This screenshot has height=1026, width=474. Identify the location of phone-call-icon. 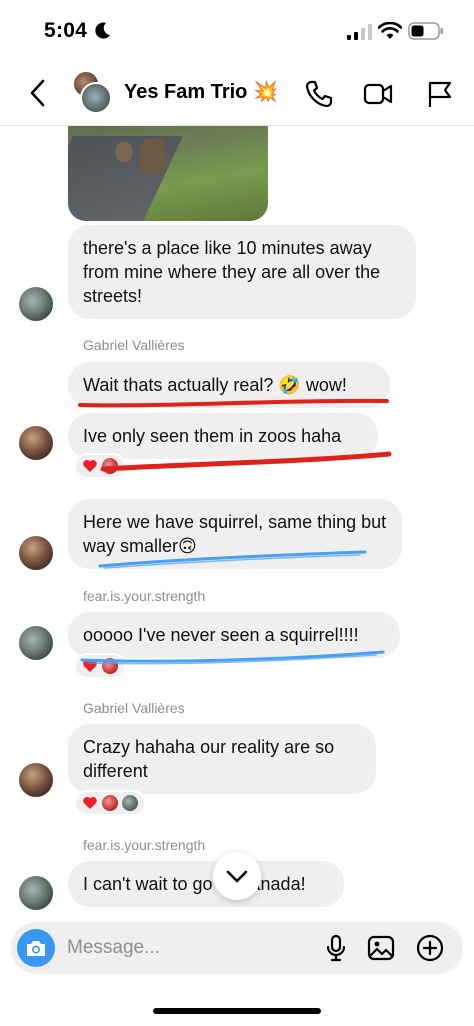
(319, 94).